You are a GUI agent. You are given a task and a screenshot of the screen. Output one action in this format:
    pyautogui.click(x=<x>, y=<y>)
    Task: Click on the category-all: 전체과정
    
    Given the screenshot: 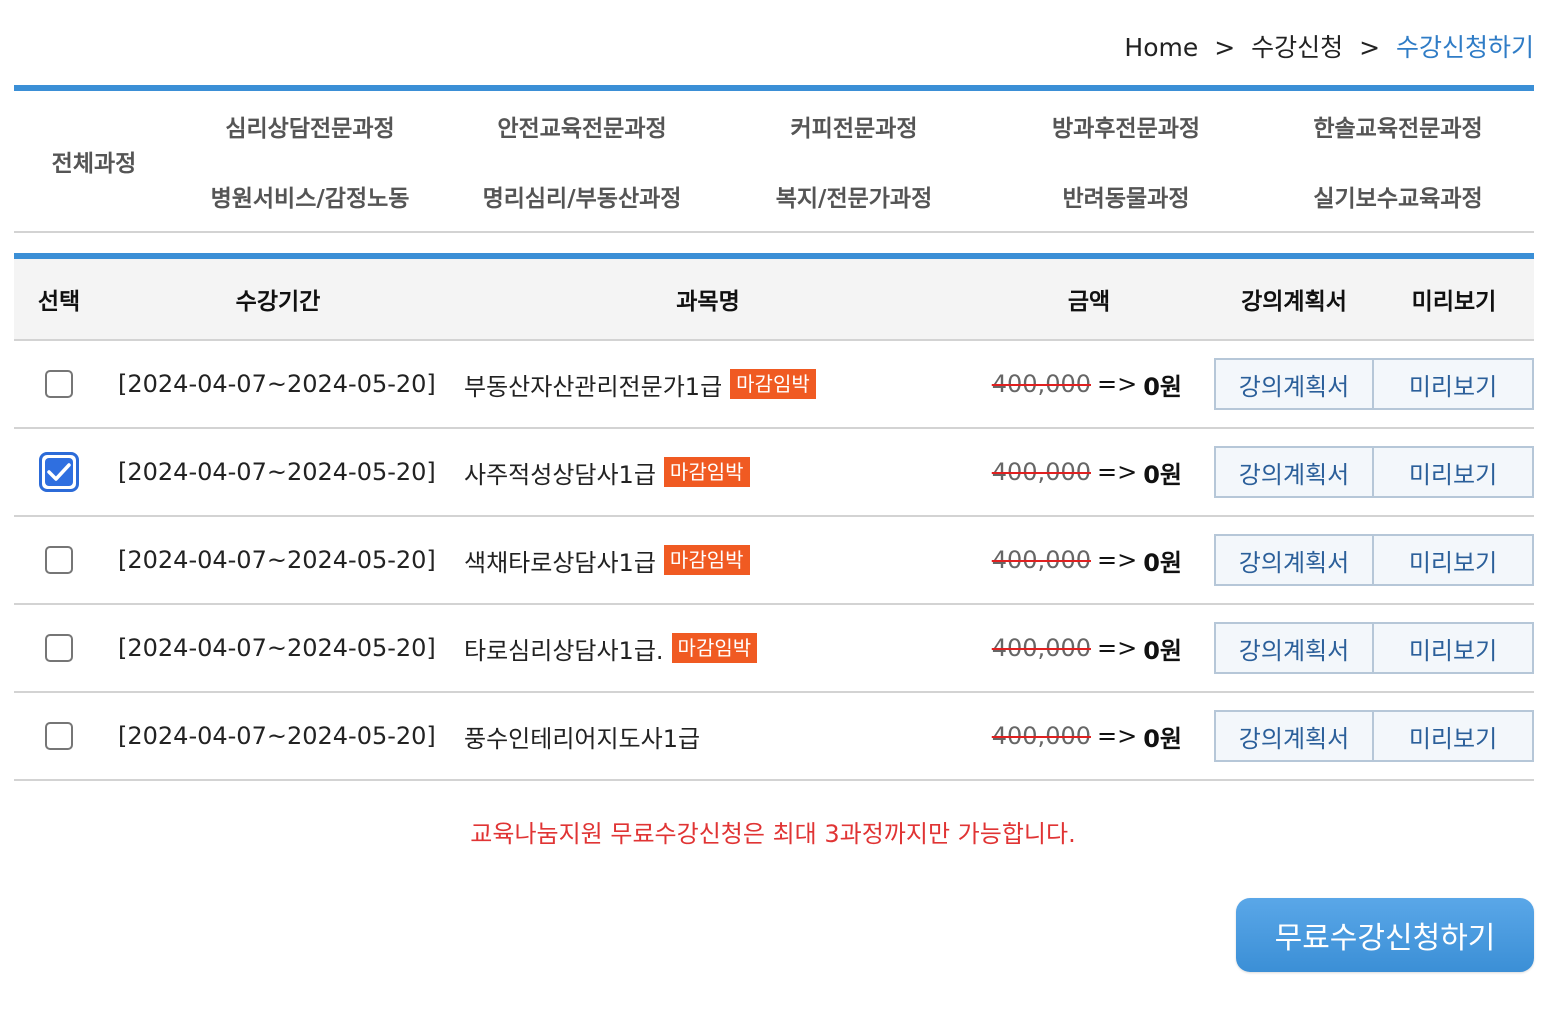 What is the action you would take?
    pyautogui.click(x=94, y=161)
    